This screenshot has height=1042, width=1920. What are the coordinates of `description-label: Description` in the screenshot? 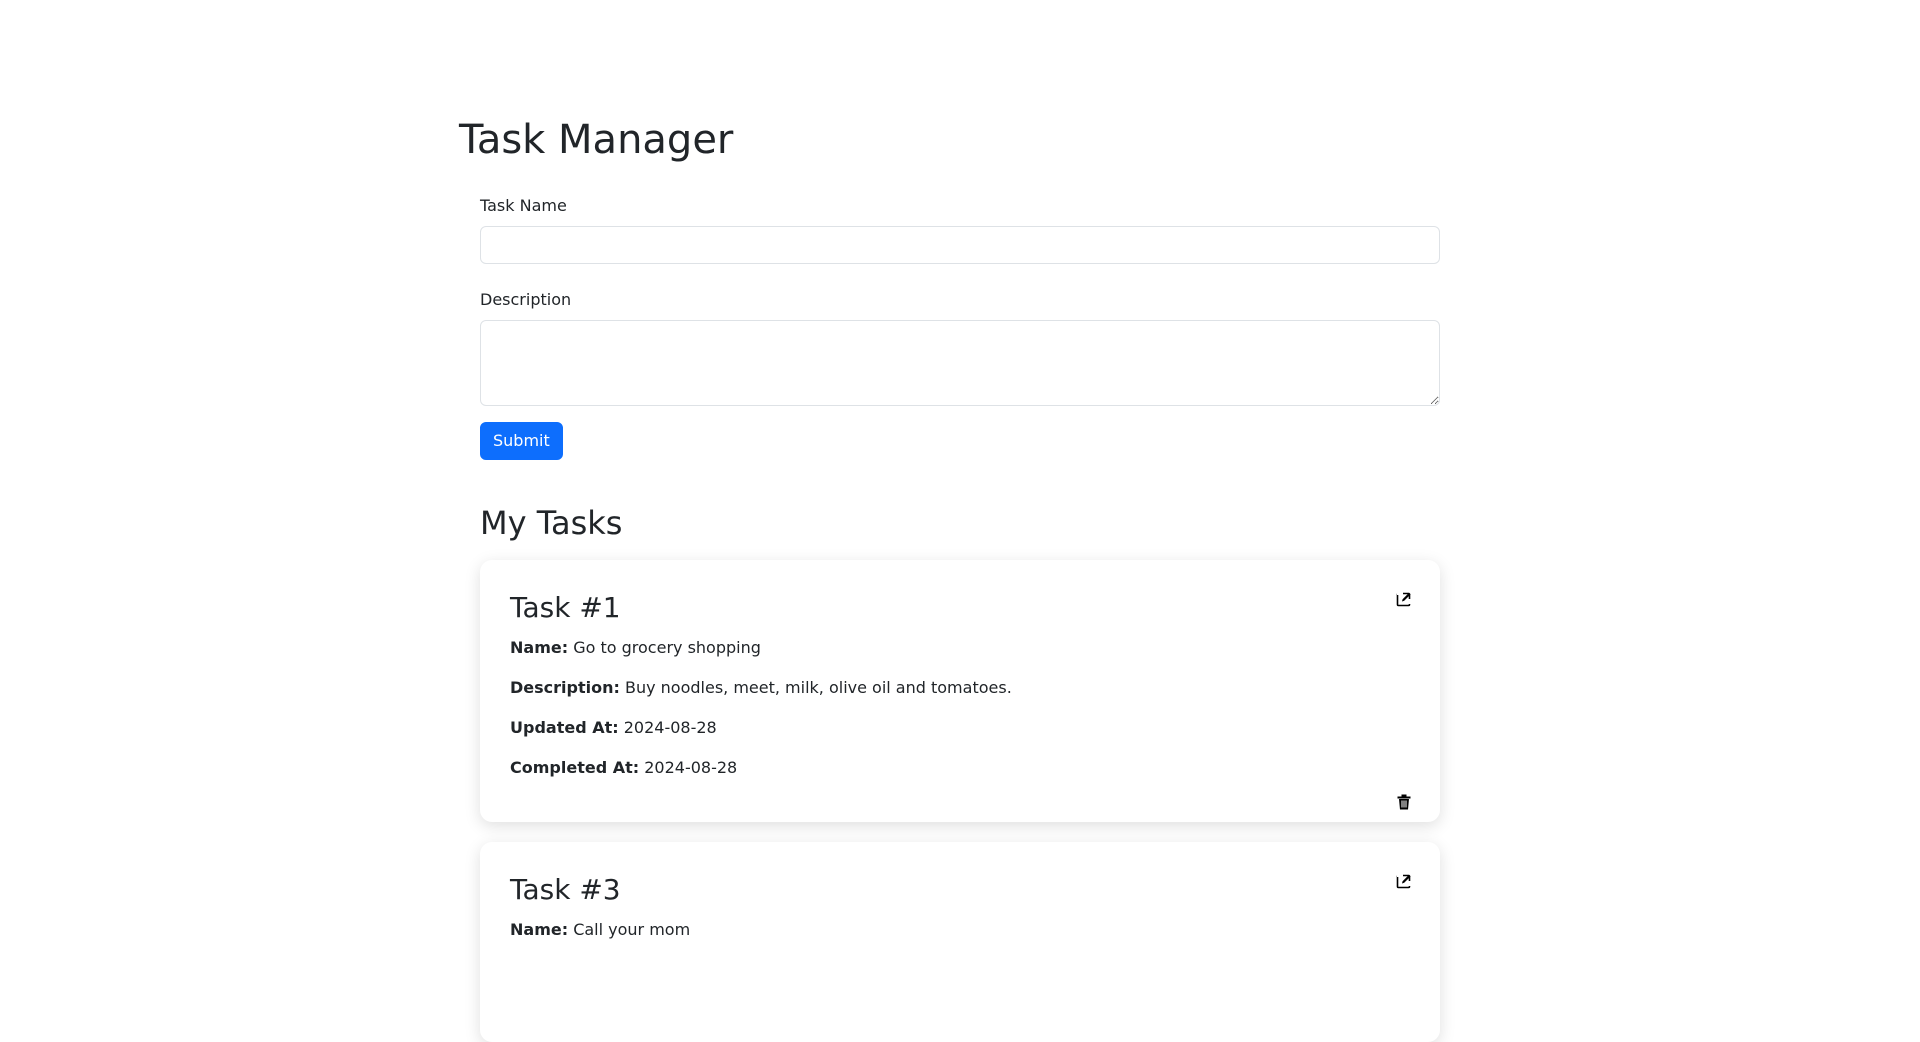 It's located at (526, 299).